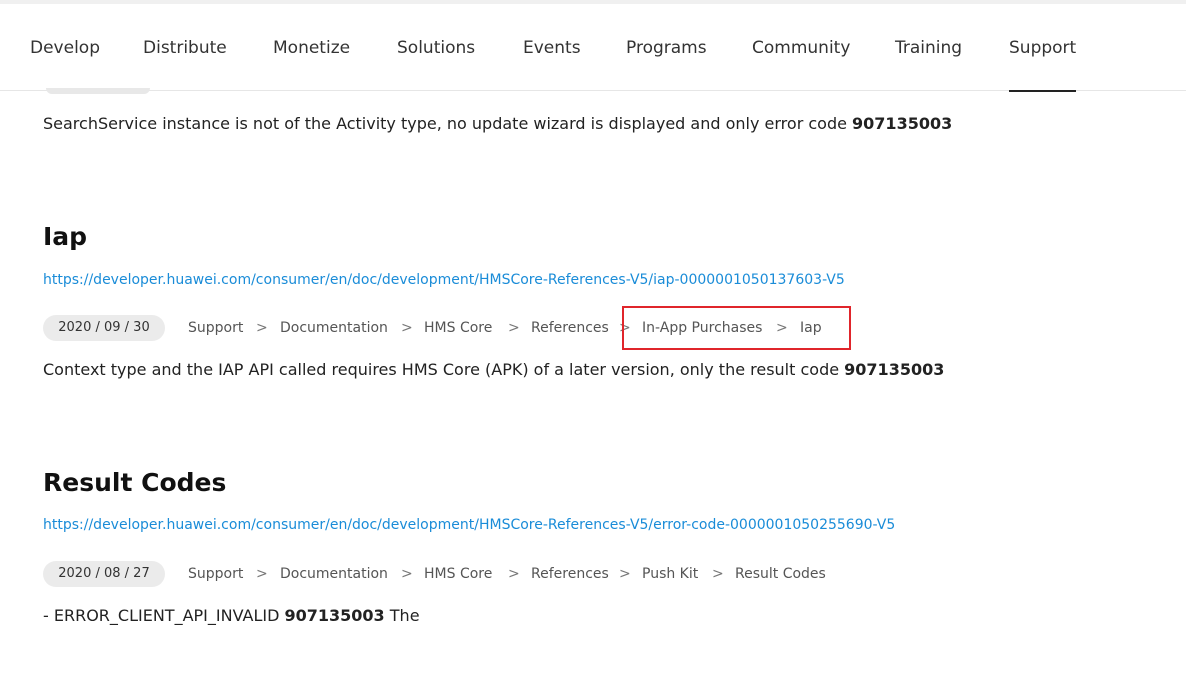 The image size is (1186, 682). I want to click on nav-item-support: Support, so click(1043, 48).